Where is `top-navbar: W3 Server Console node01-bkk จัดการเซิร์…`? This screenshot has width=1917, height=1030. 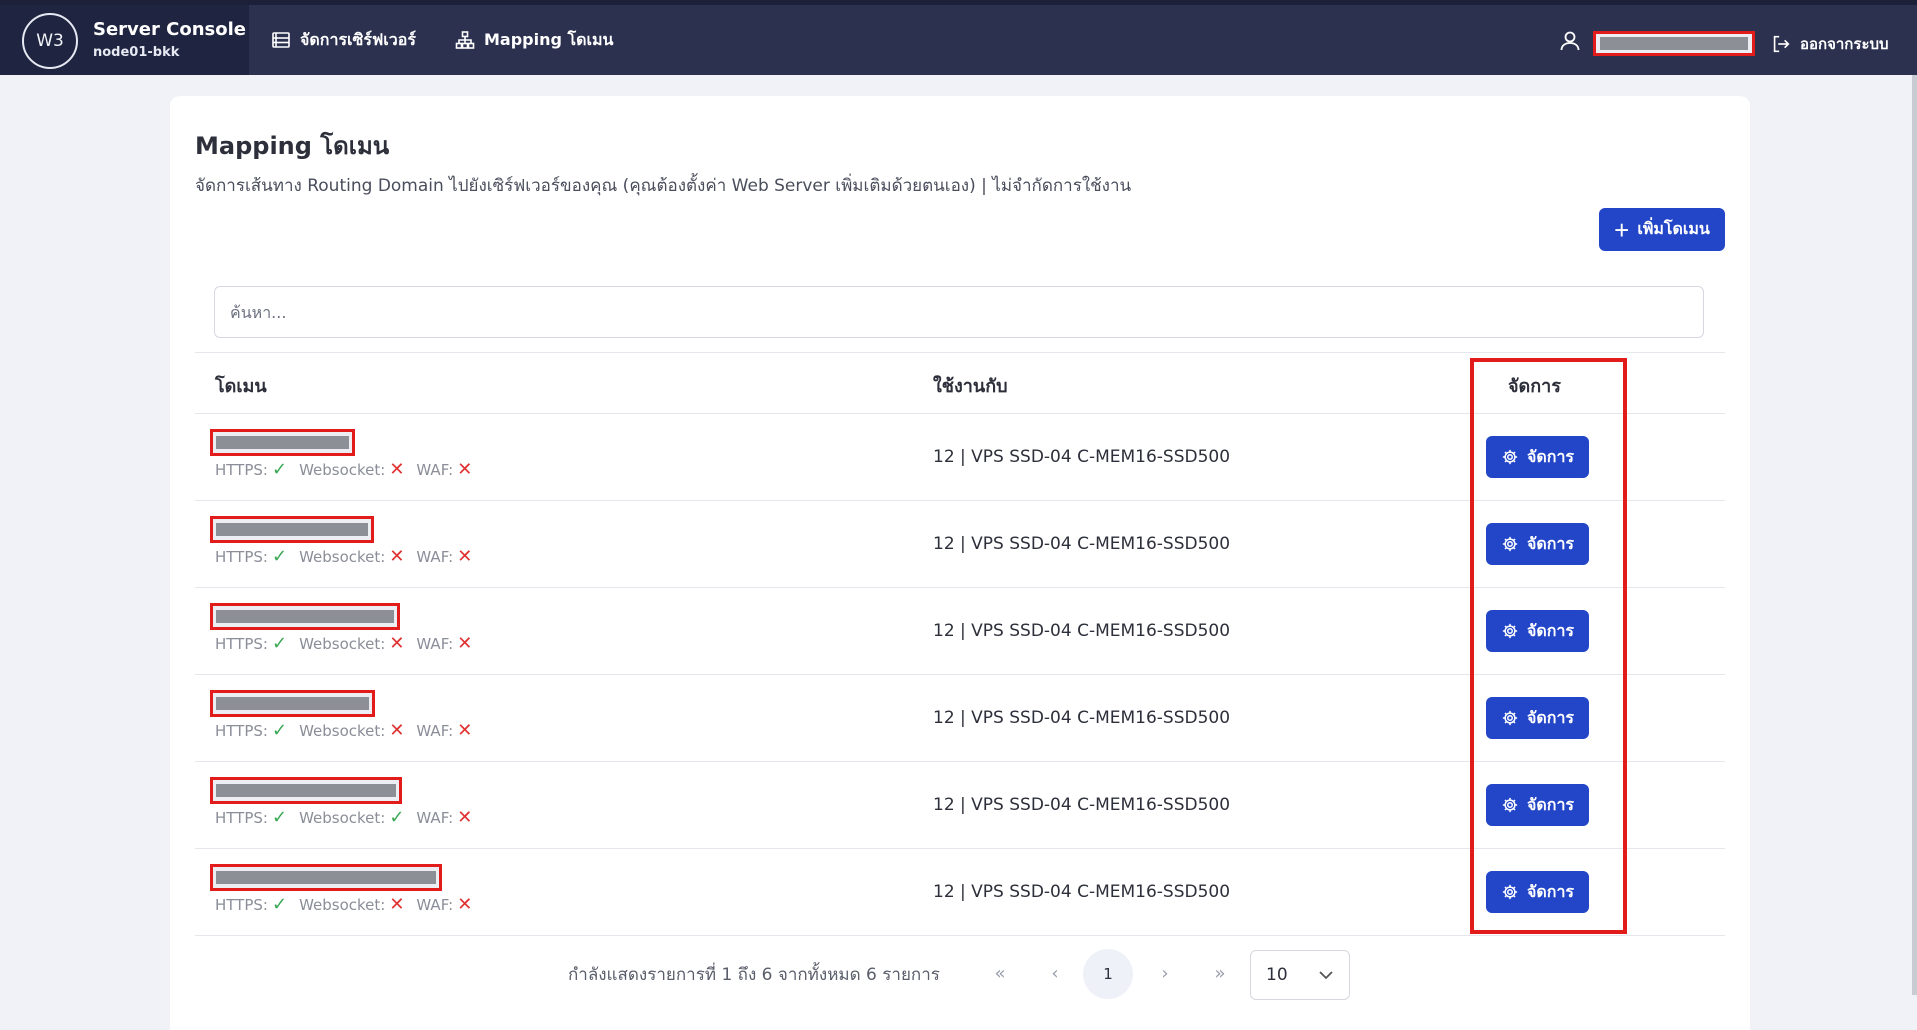 top-navbar: W3 Server Console node01-bkk จัดการเซิร์… is located at coordinates (958, 37).